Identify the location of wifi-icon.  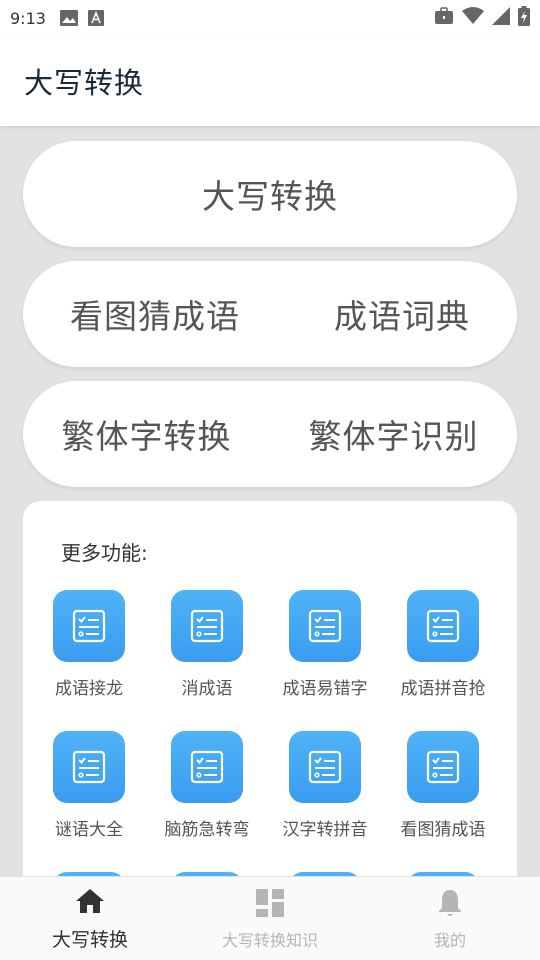
(473, 18).